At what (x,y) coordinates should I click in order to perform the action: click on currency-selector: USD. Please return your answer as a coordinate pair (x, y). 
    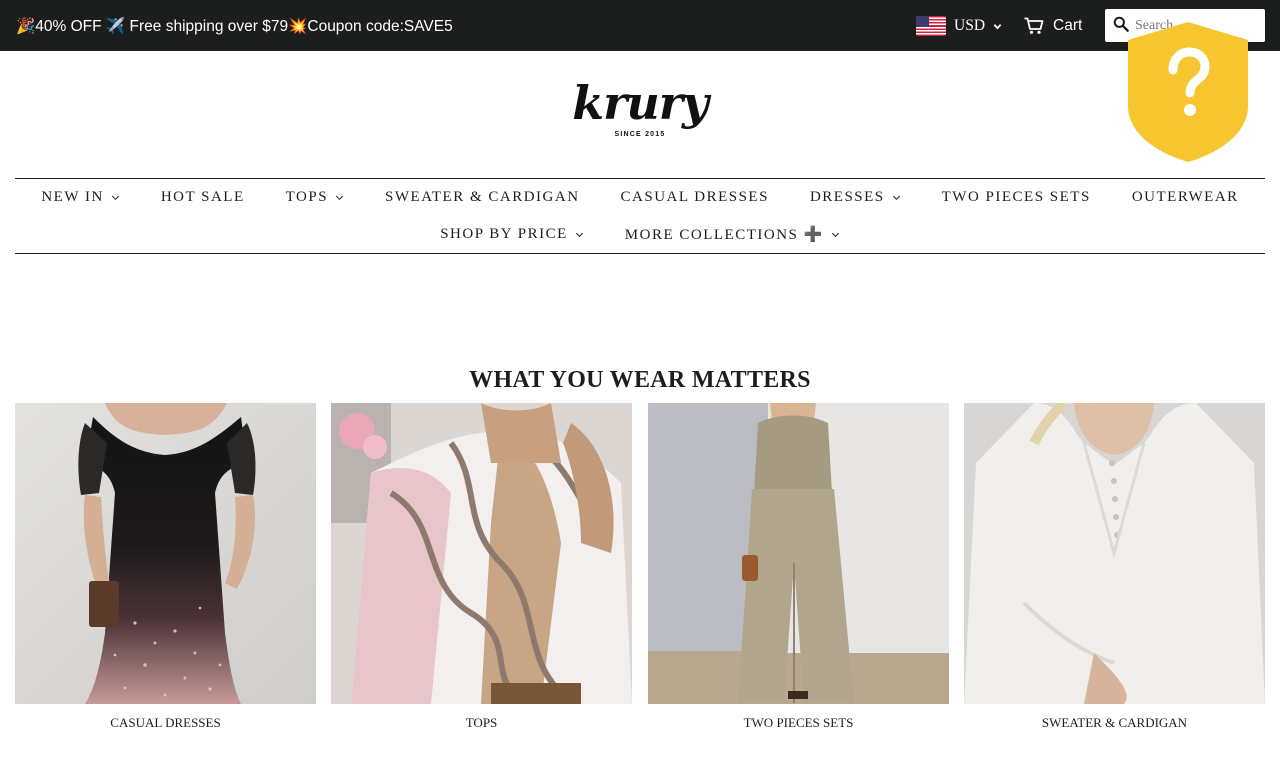
    Looking at the image, I should click on (959, 26).